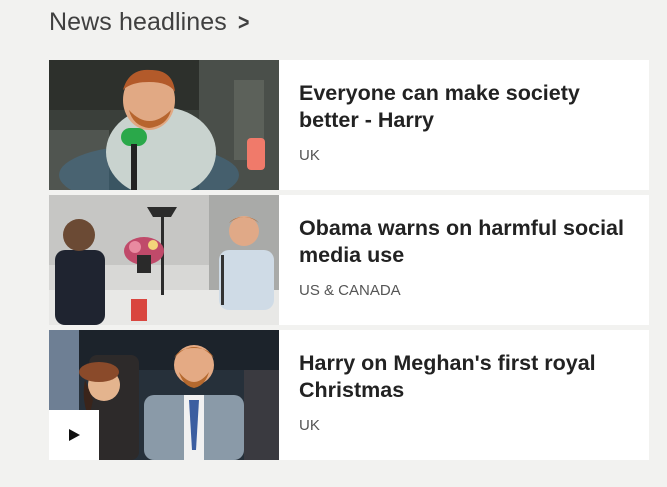 This screenshot has height=487, width=667. Describe the element at coordinates (464, 107) in the screenshot. I see `headline-title: Everyone can make society better - Harry` at that location.